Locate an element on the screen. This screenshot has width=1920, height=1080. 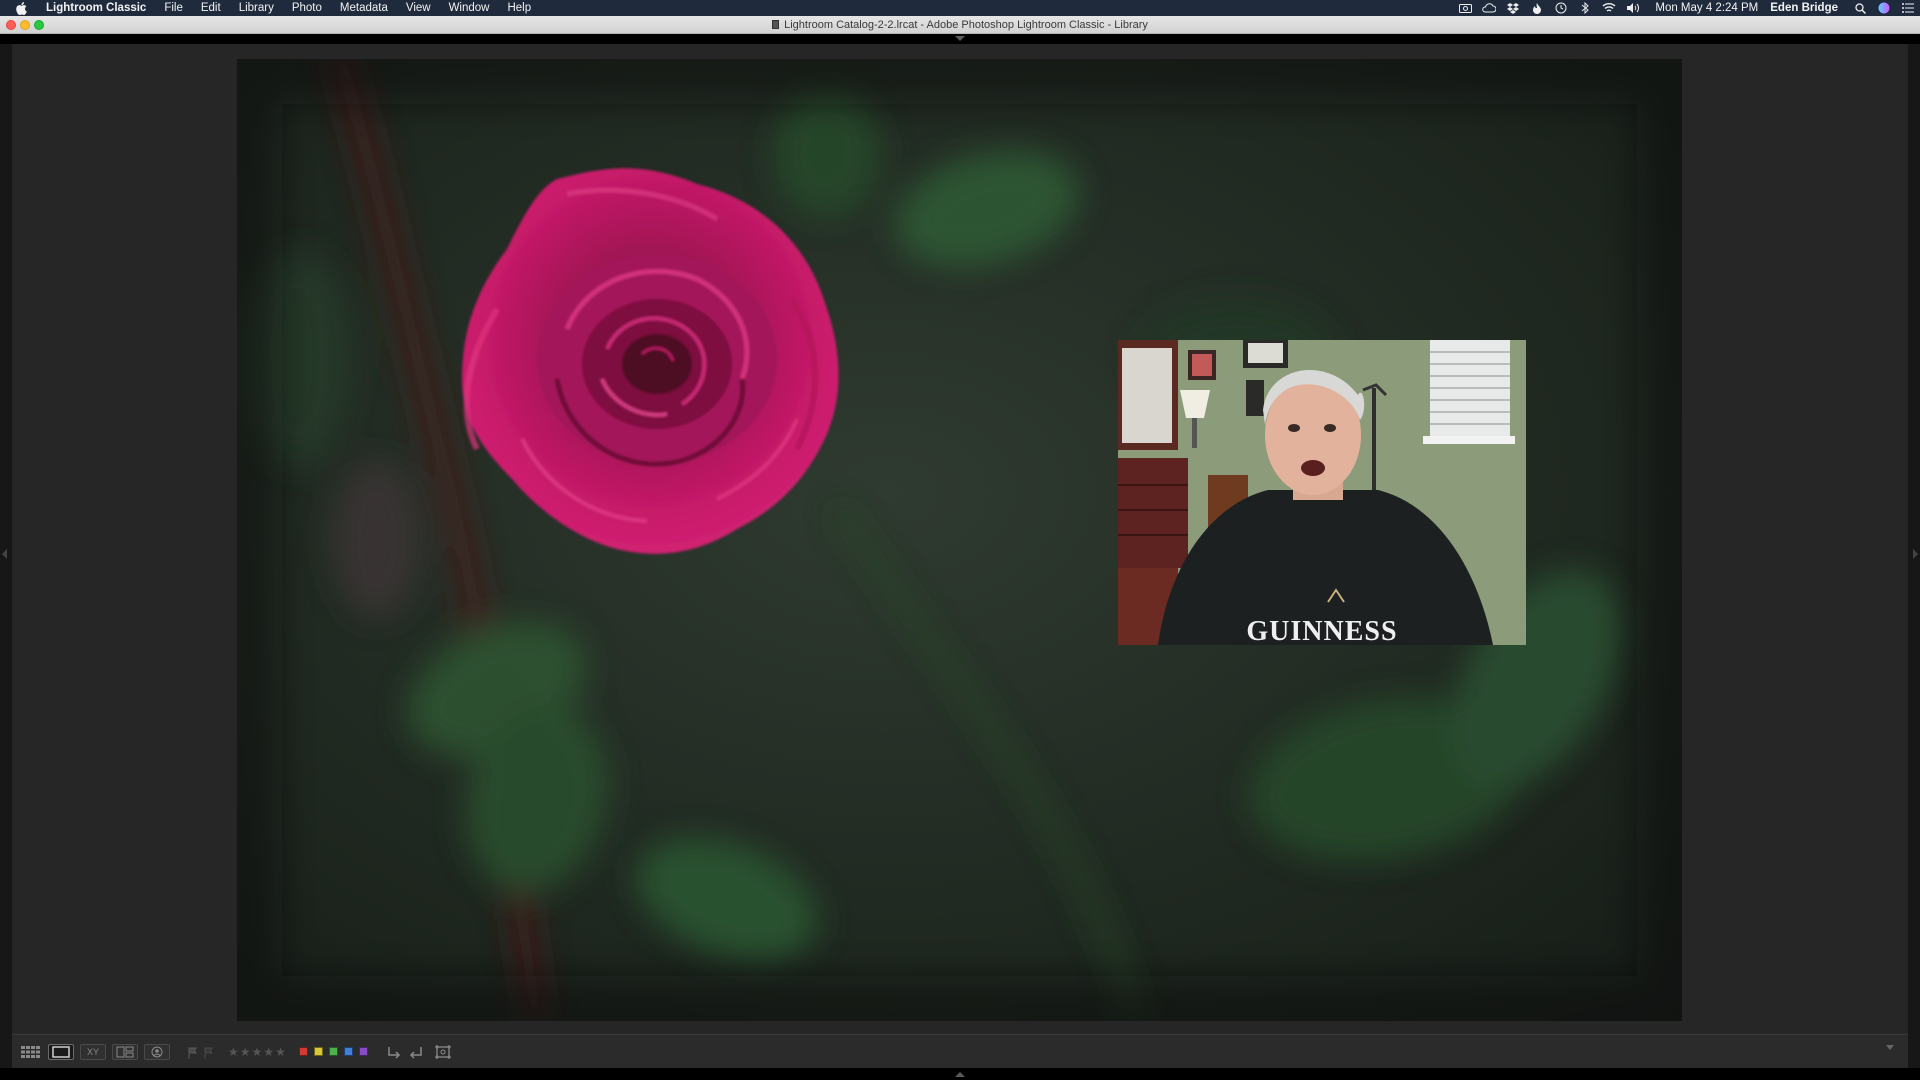
flame-icon is located at coordinates (1537, 8).